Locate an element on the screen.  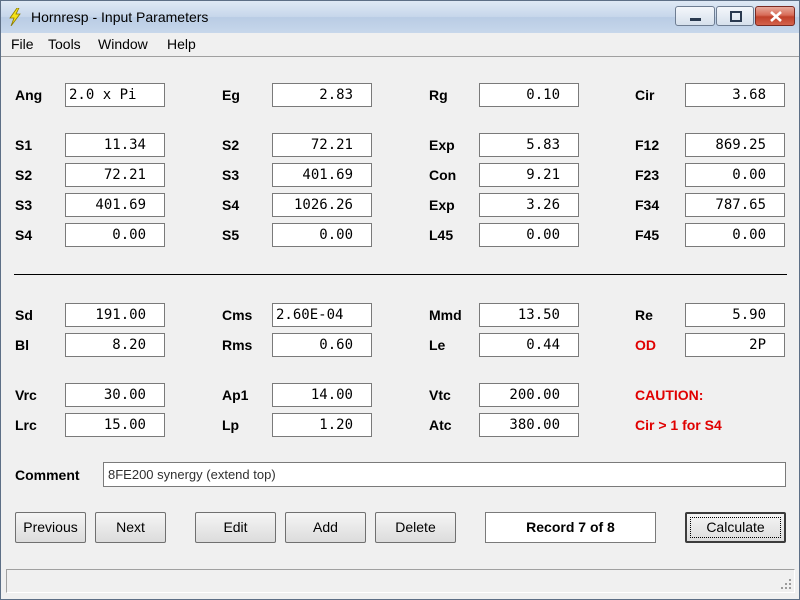
caution-message: Cir > 1 for S4 is located at coordinates (678, 425).